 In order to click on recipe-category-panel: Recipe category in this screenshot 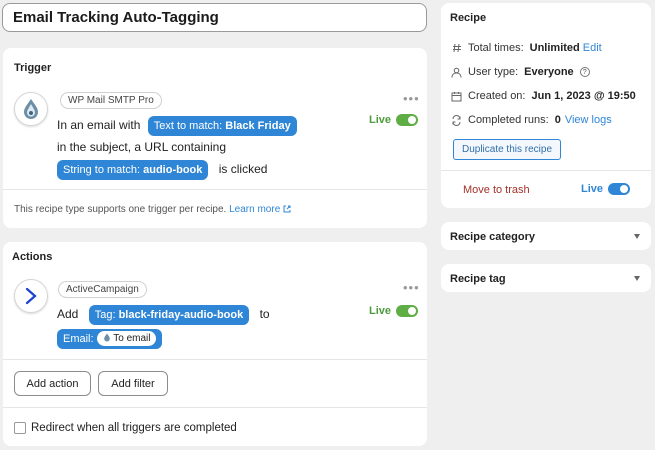, I will do `click(546, 236)`.